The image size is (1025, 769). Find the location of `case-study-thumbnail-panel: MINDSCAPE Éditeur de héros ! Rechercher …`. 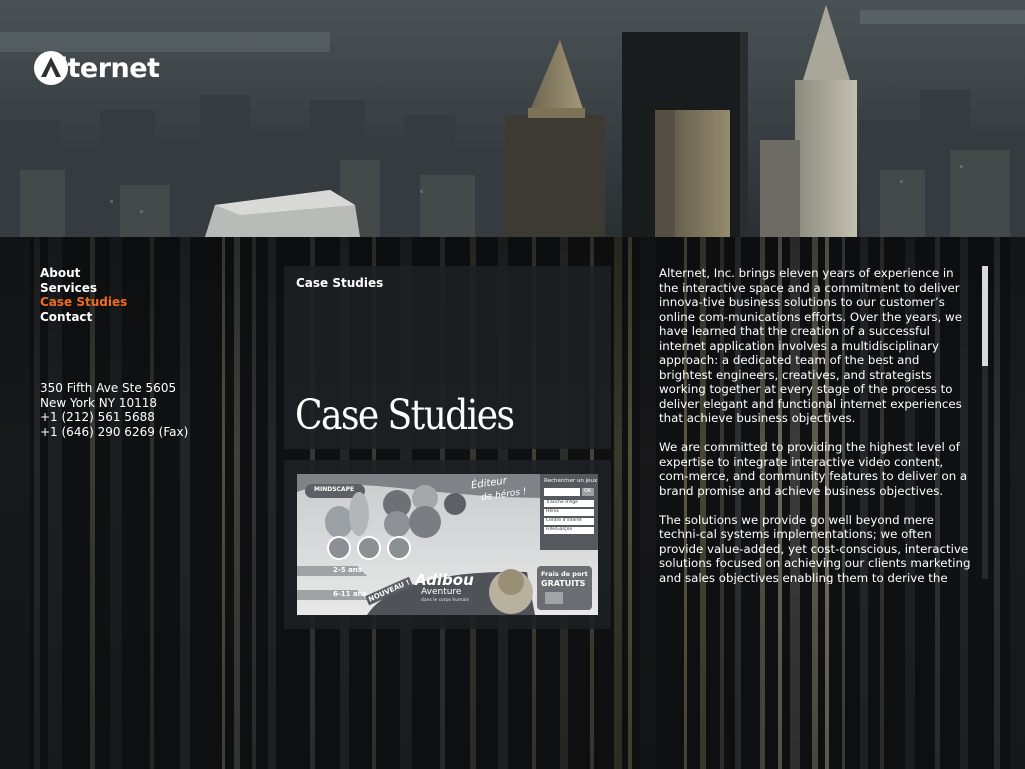

case-study-thumbnail-panel: MINDSCAPE Éditeur de héros ! Rechercher … is located at coordinates (447, 544).